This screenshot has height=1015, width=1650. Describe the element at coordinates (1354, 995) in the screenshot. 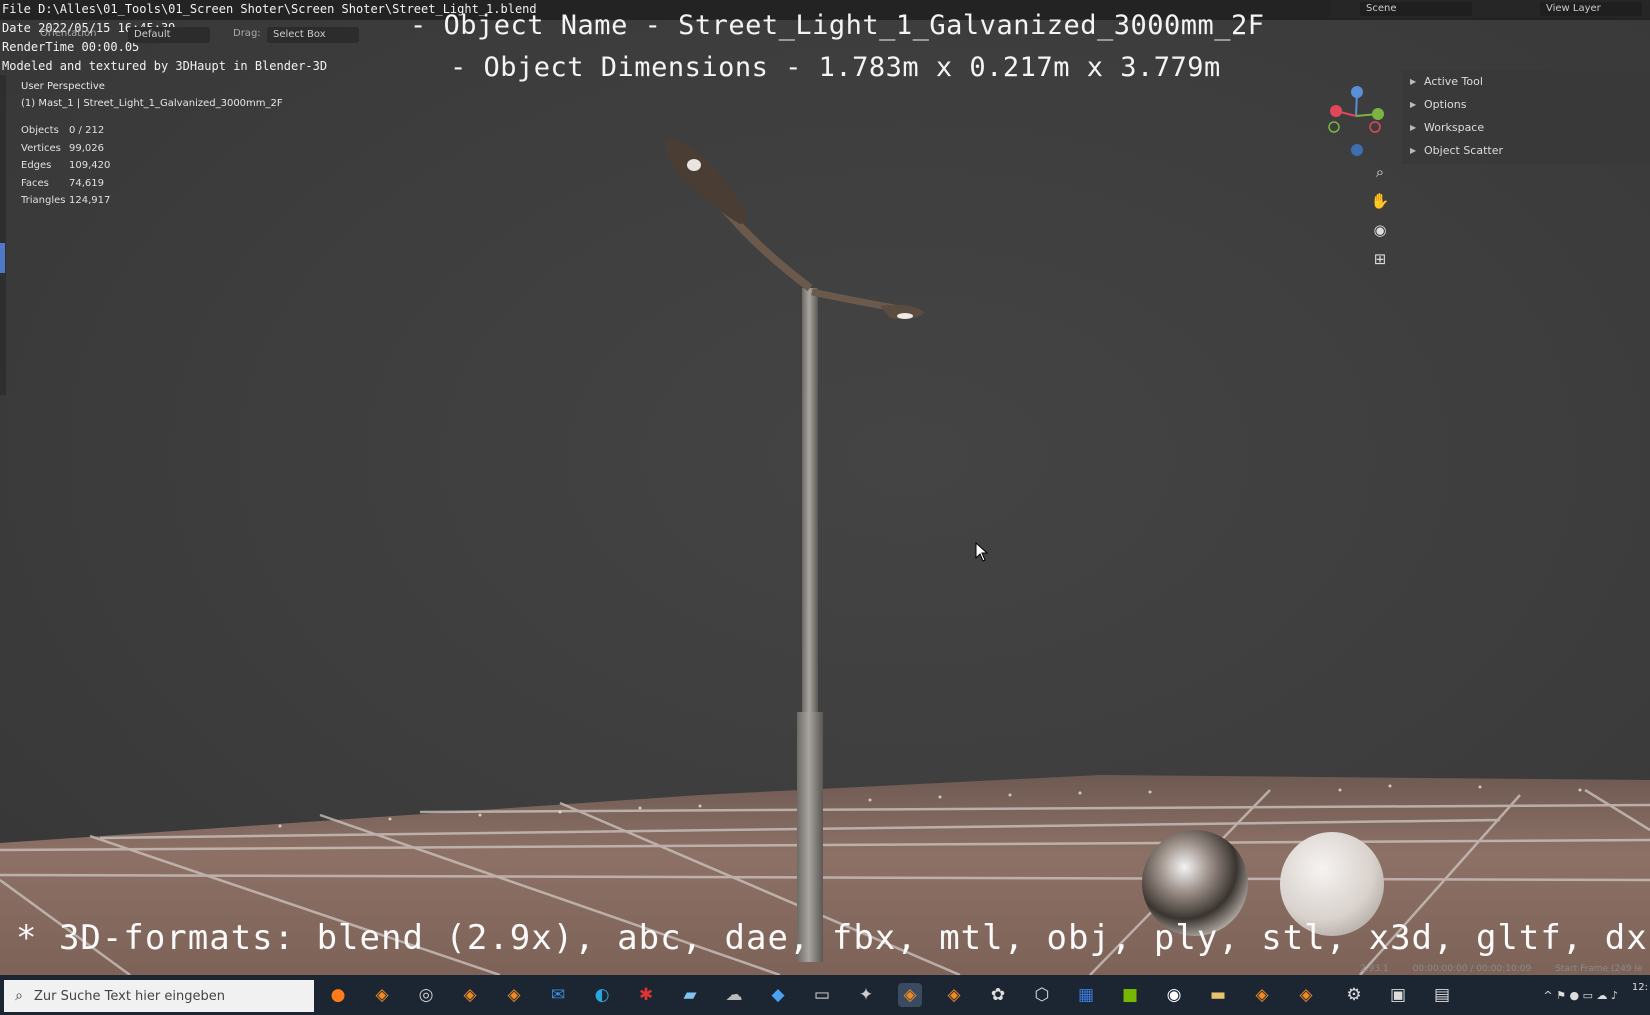

I see `gear-icon: ⚙` at that location.